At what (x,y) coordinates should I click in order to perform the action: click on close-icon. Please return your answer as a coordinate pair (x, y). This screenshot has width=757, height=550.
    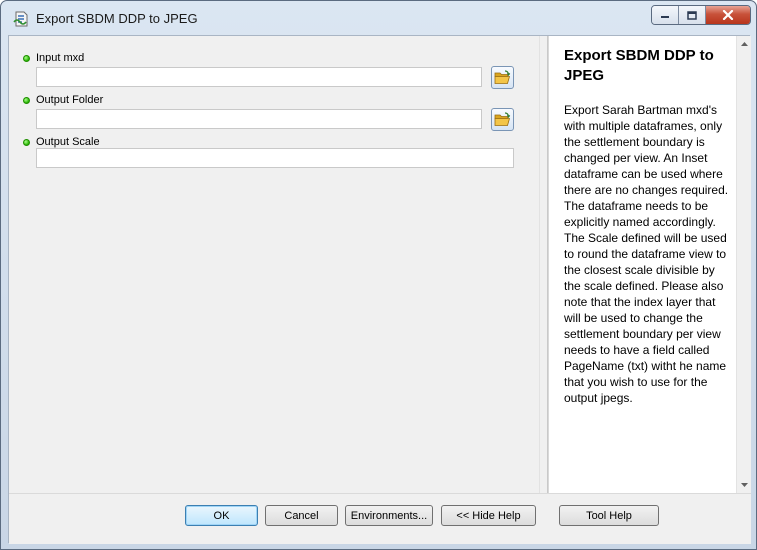
    Looking at the image, I should click on (728, 15).